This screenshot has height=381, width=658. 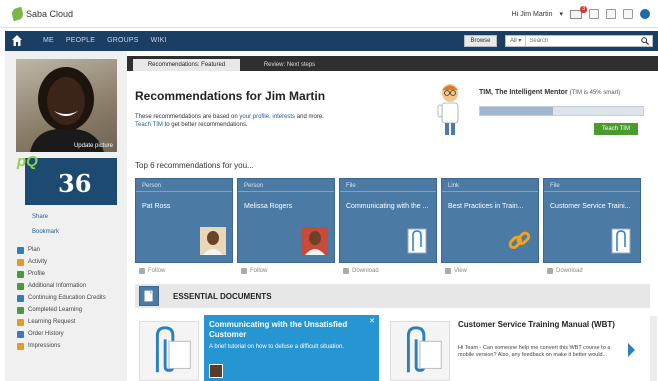 I want to click on follow-icon, so click(x=244, y=271).